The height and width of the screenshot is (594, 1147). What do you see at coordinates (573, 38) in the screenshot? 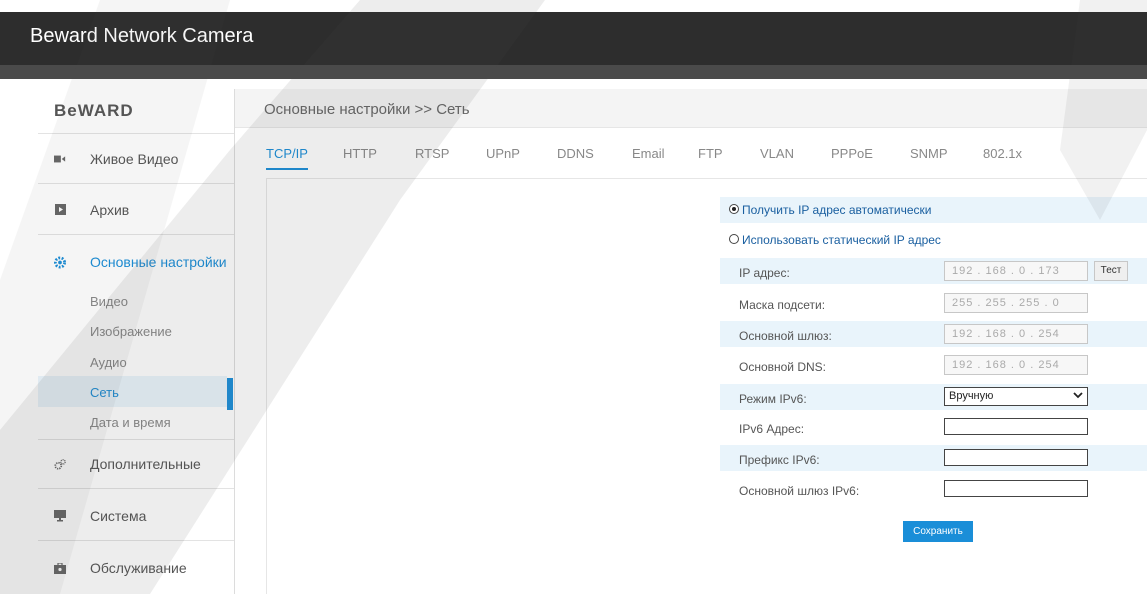
I see `app-header: Beward Network Camera` at bounding box center [573, 38].